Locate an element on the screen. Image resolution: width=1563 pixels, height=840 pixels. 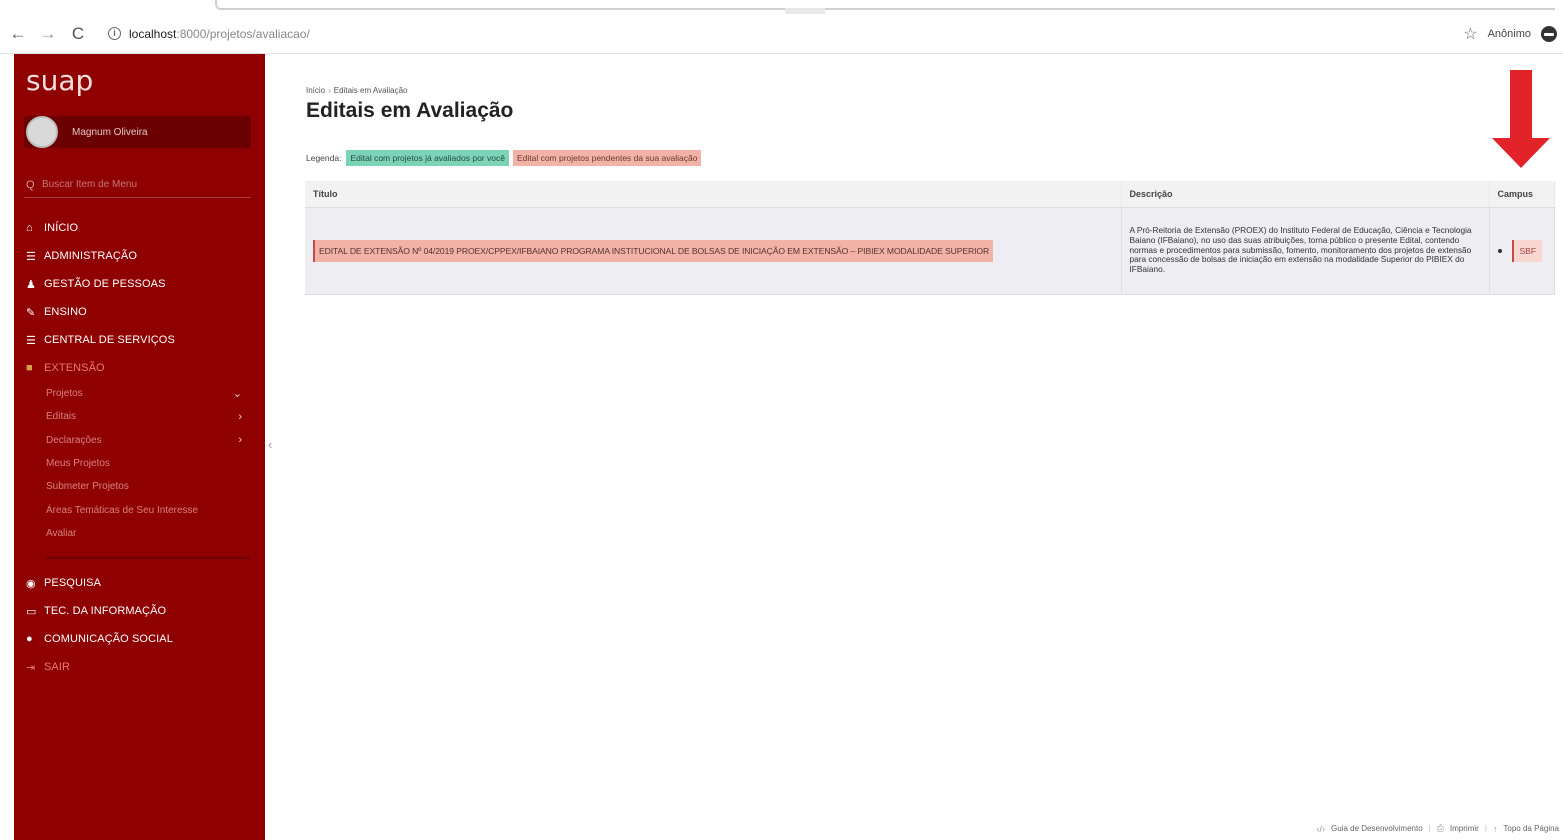
globe-icon: ◉ is located at coordinates (31, 583).